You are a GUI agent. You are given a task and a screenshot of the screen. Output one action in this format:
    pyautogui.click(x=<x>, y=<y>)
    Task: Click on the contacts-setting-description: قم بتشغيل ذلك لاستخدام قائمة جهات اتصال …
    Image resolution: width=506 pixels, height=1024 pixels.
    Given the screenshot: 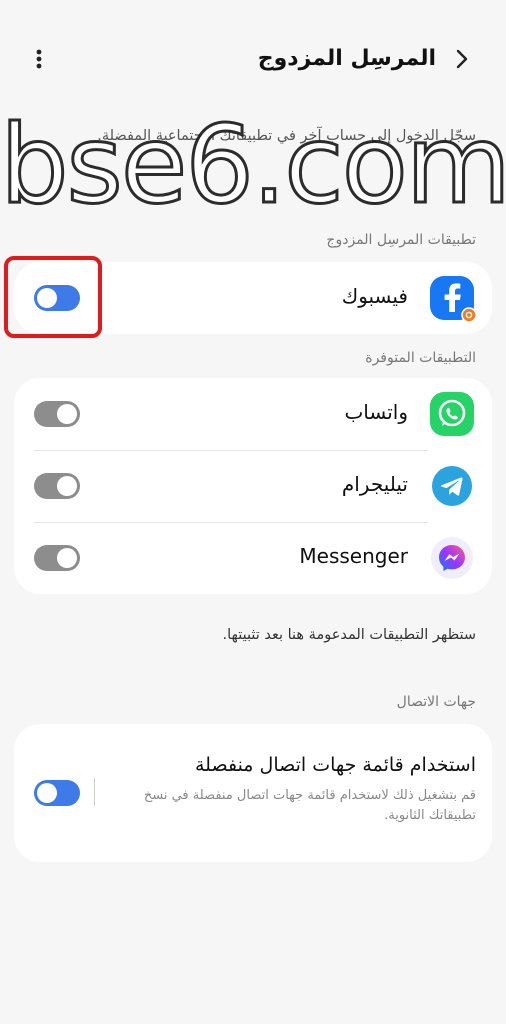 What is the action you would take?
    pyautogui.click(x=309, y=805)
    